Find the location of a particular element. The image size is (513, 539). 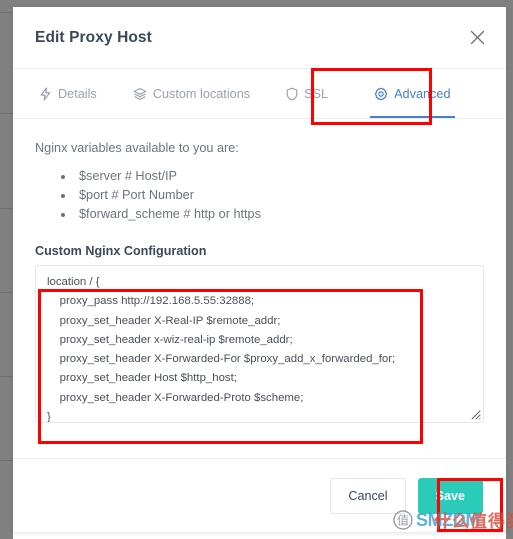

tab-ssl-label: SSL is located at coordinates (316, 93).